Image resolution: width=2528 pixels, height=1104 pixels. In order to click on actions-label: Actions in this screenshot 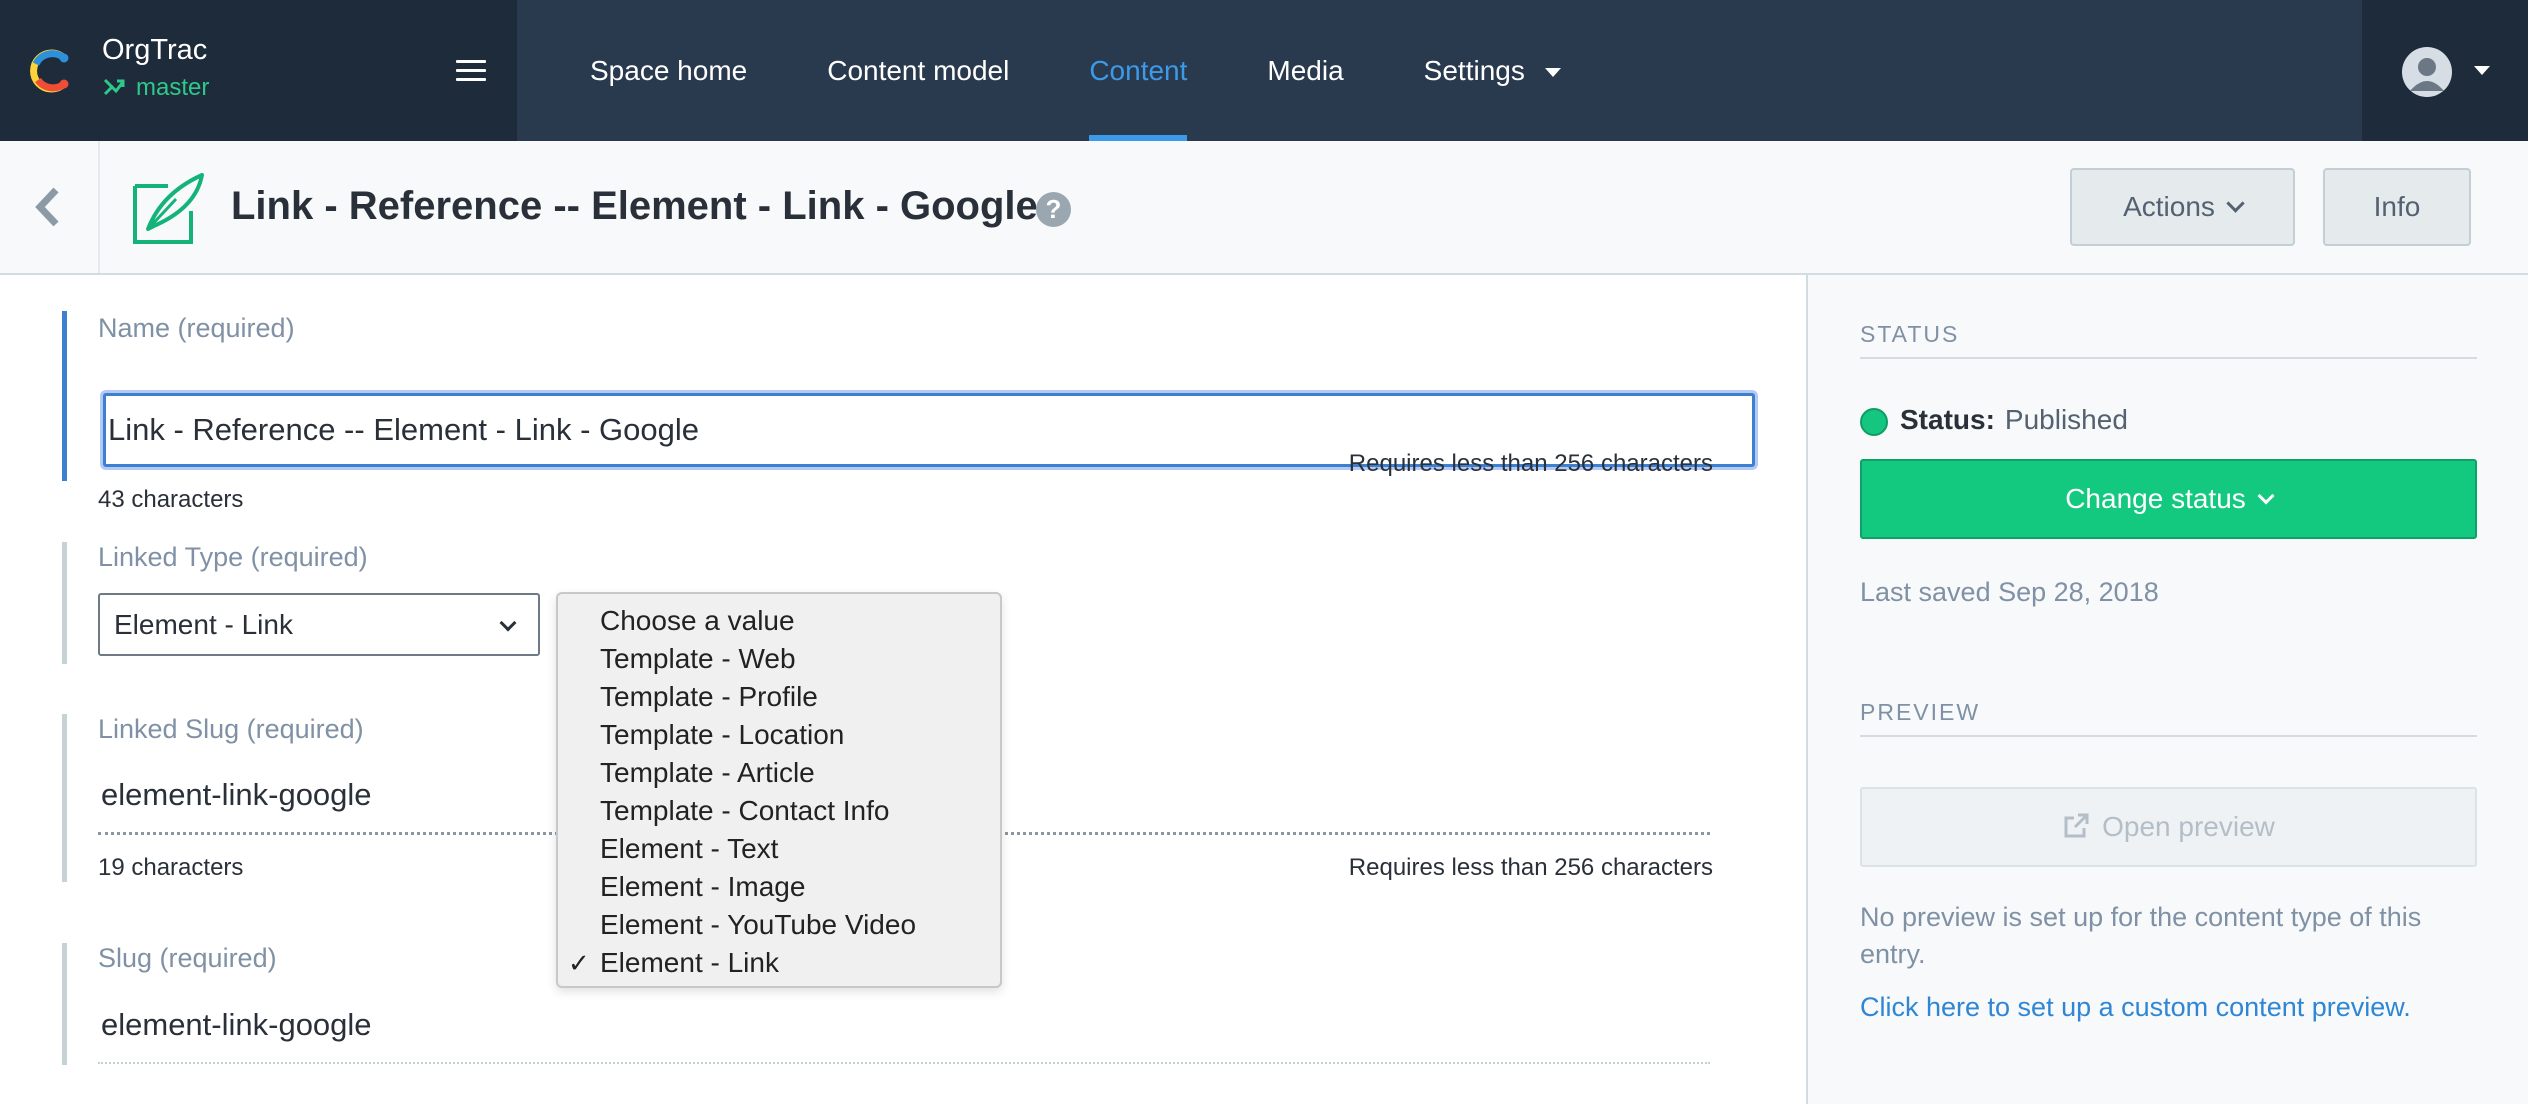, I will do `click(2169, 206)`.